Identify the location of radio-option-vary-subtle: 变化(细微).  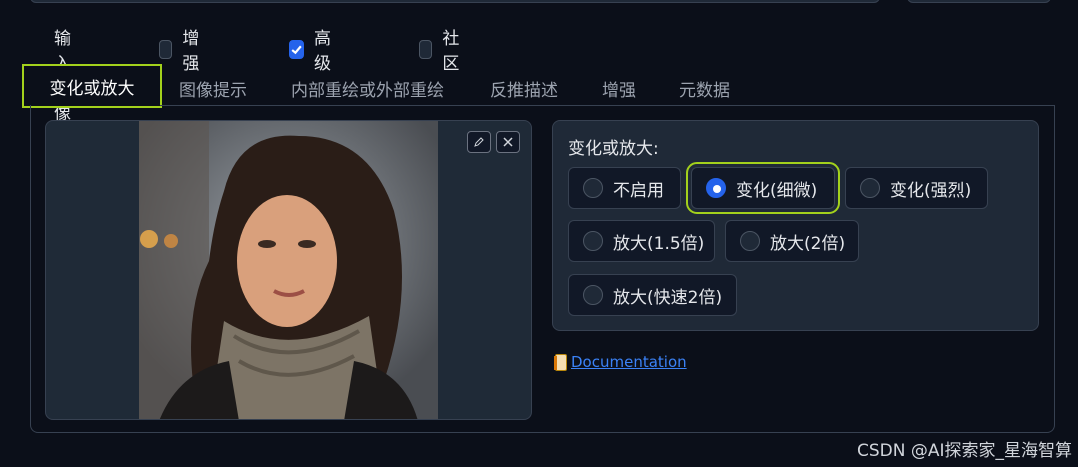
(763, 188).